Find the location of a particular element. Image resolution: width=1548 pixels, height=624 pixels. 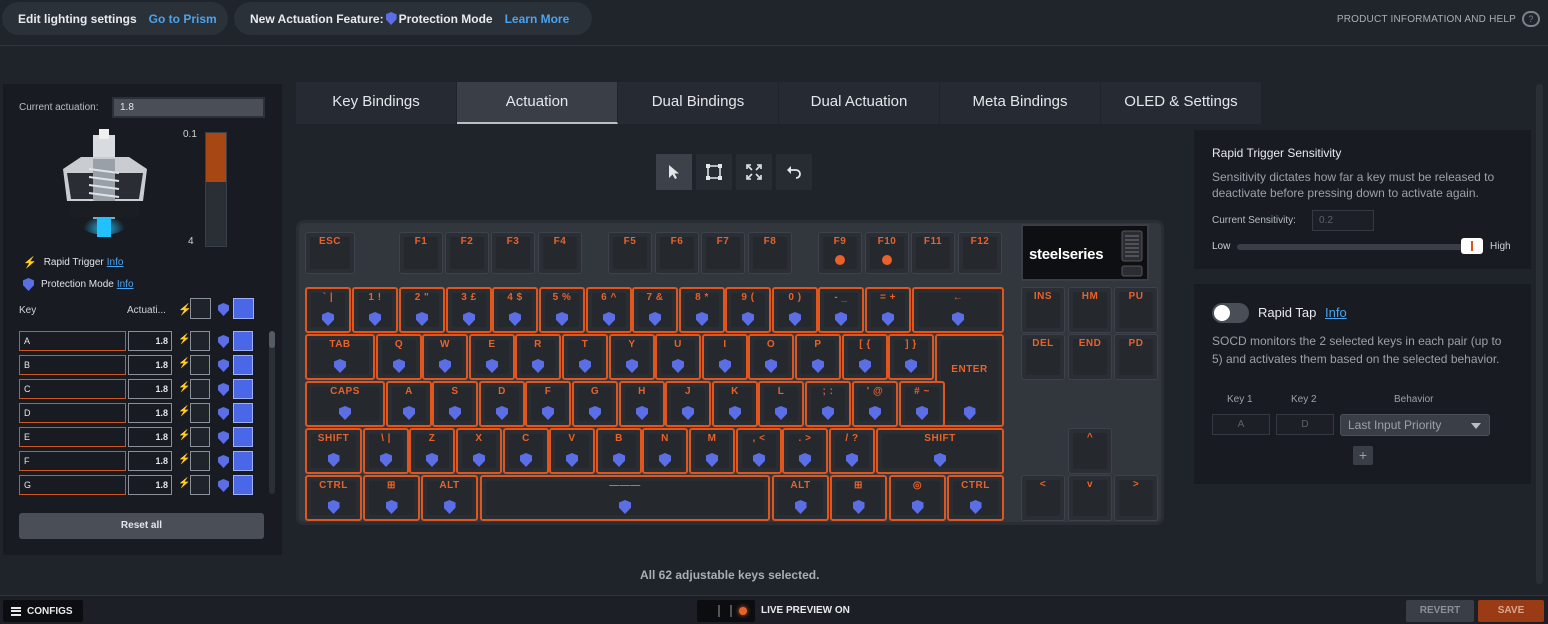

save-button: SAVE is located at coordinates (1511, 611).